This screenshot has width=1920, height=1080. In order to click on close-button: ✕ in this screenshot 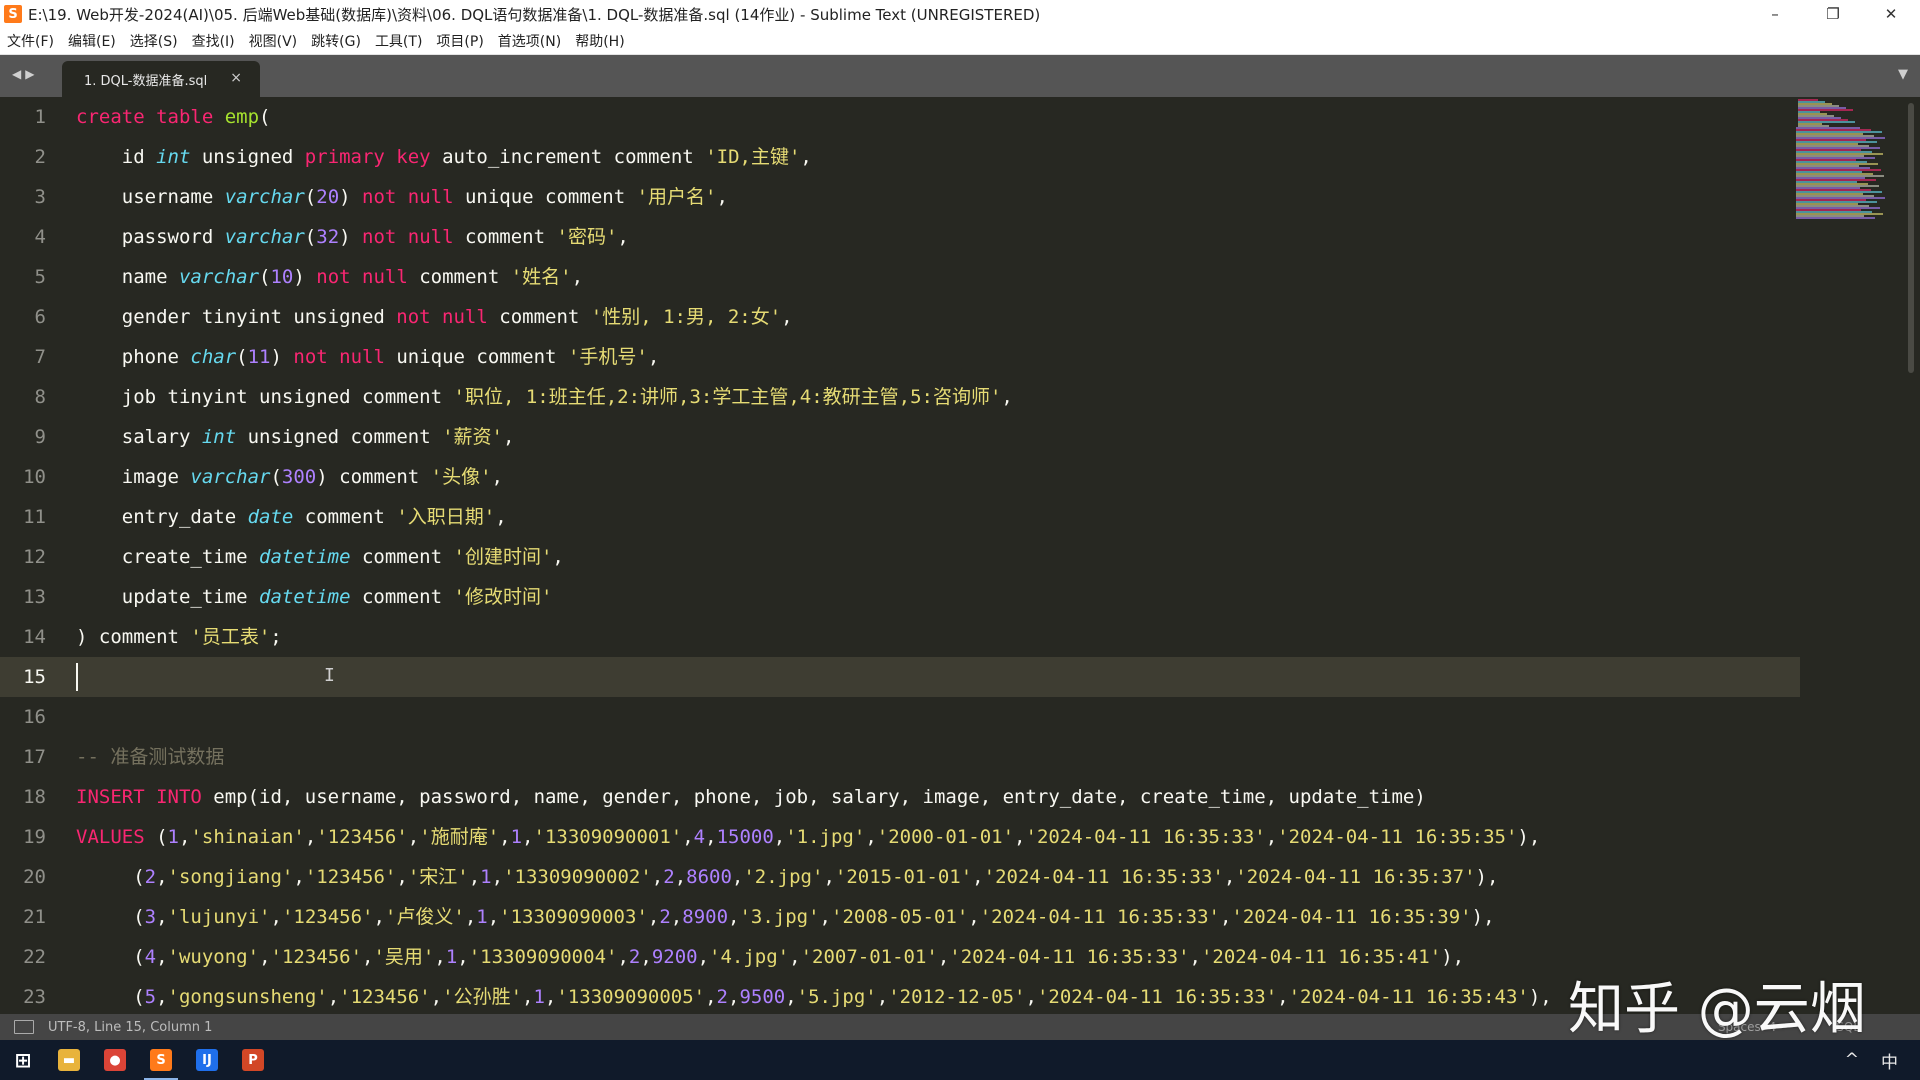, I will do `click(1891, 14)`.